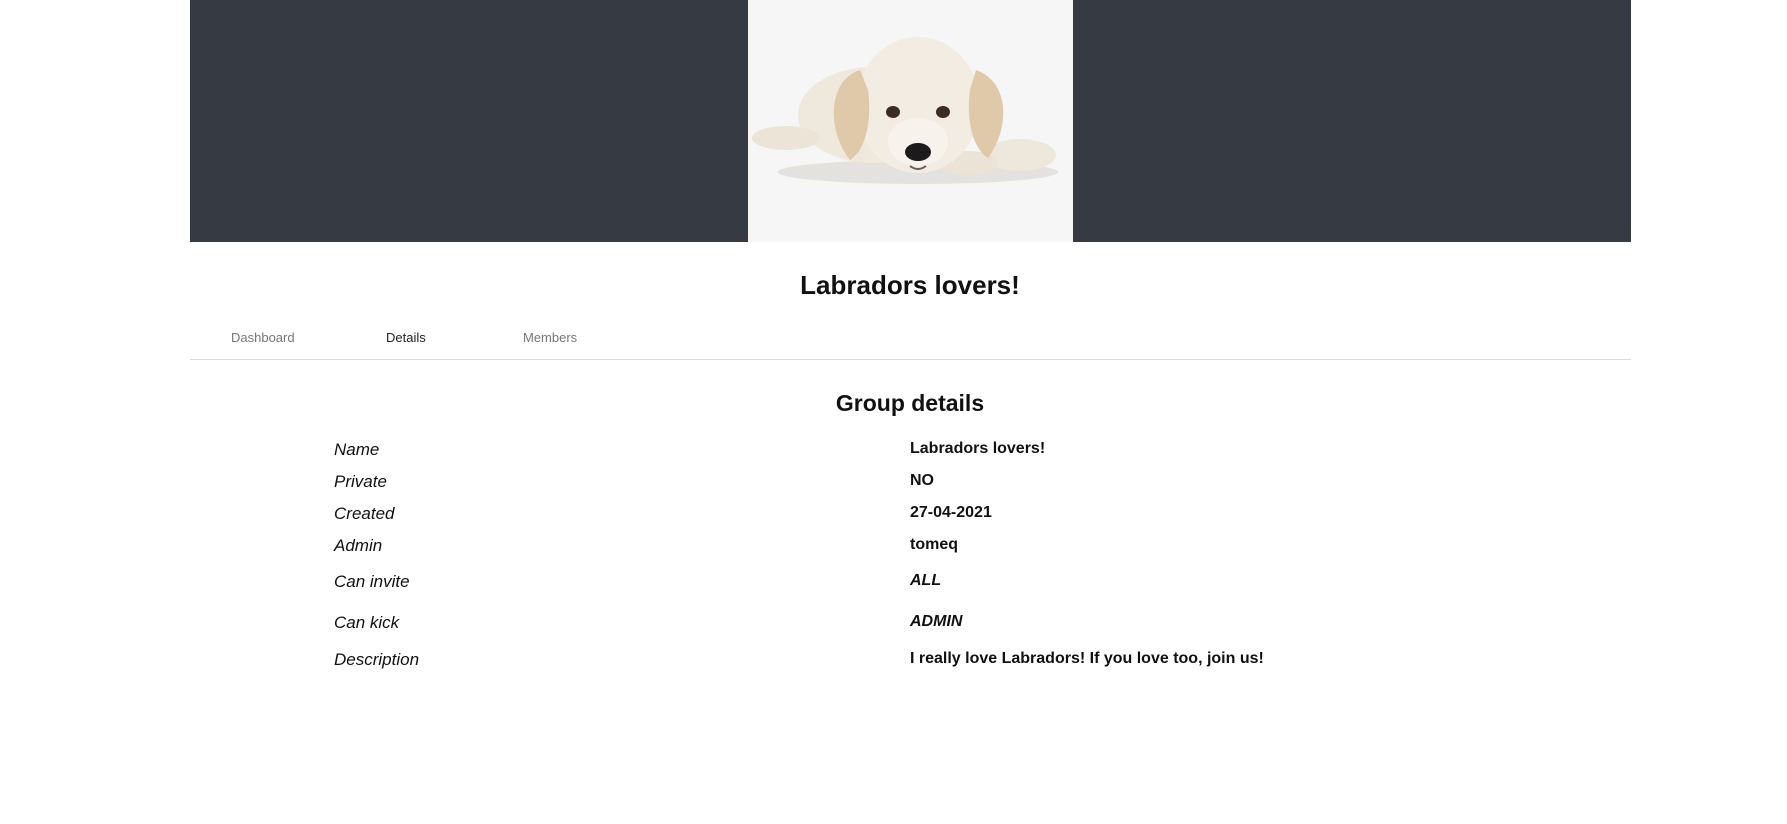 The width and height of the screenshot is (1787, 824). Describe the element at coordinates (360, 481) in the screenshot. I see `detail-label: Private` at that location.